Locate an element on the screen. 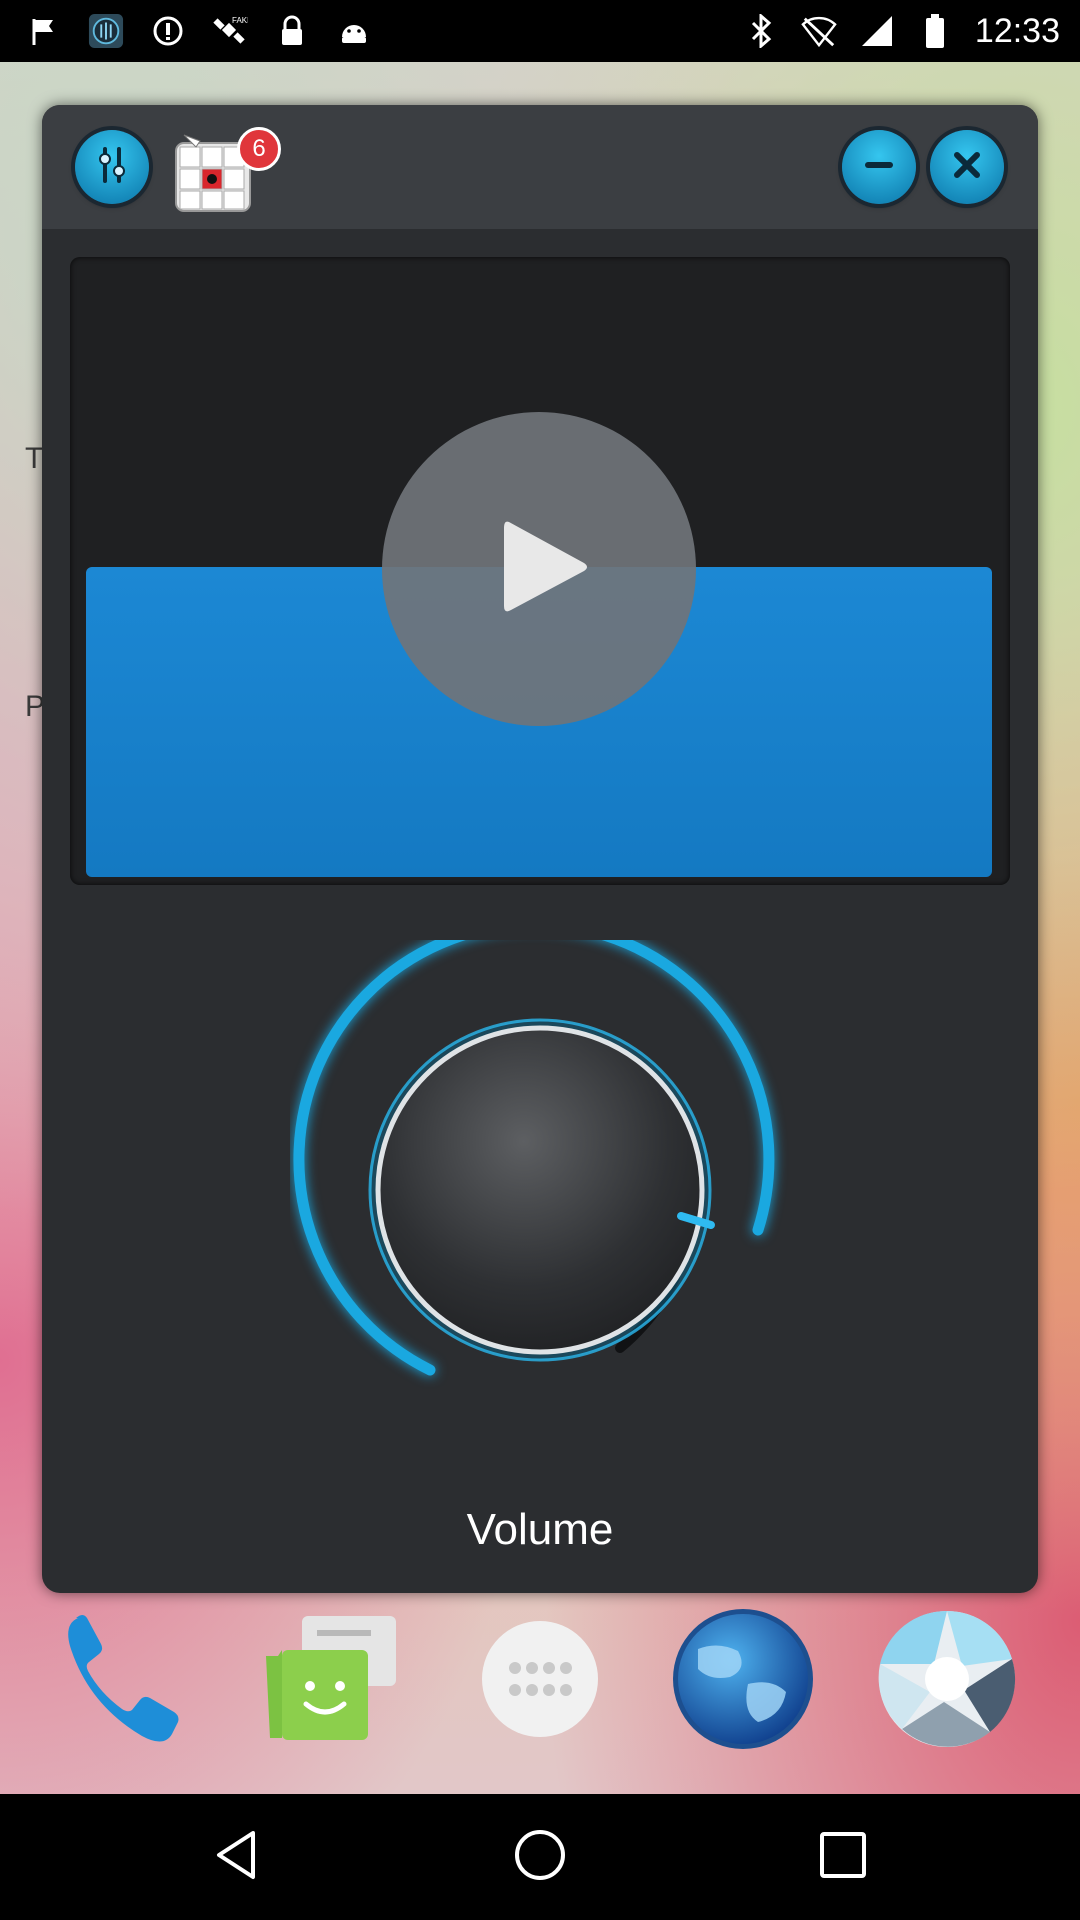 Image resolution: width=1080 pixels, height=1920 pixels. close-icon is located at coordinates (967, 167).